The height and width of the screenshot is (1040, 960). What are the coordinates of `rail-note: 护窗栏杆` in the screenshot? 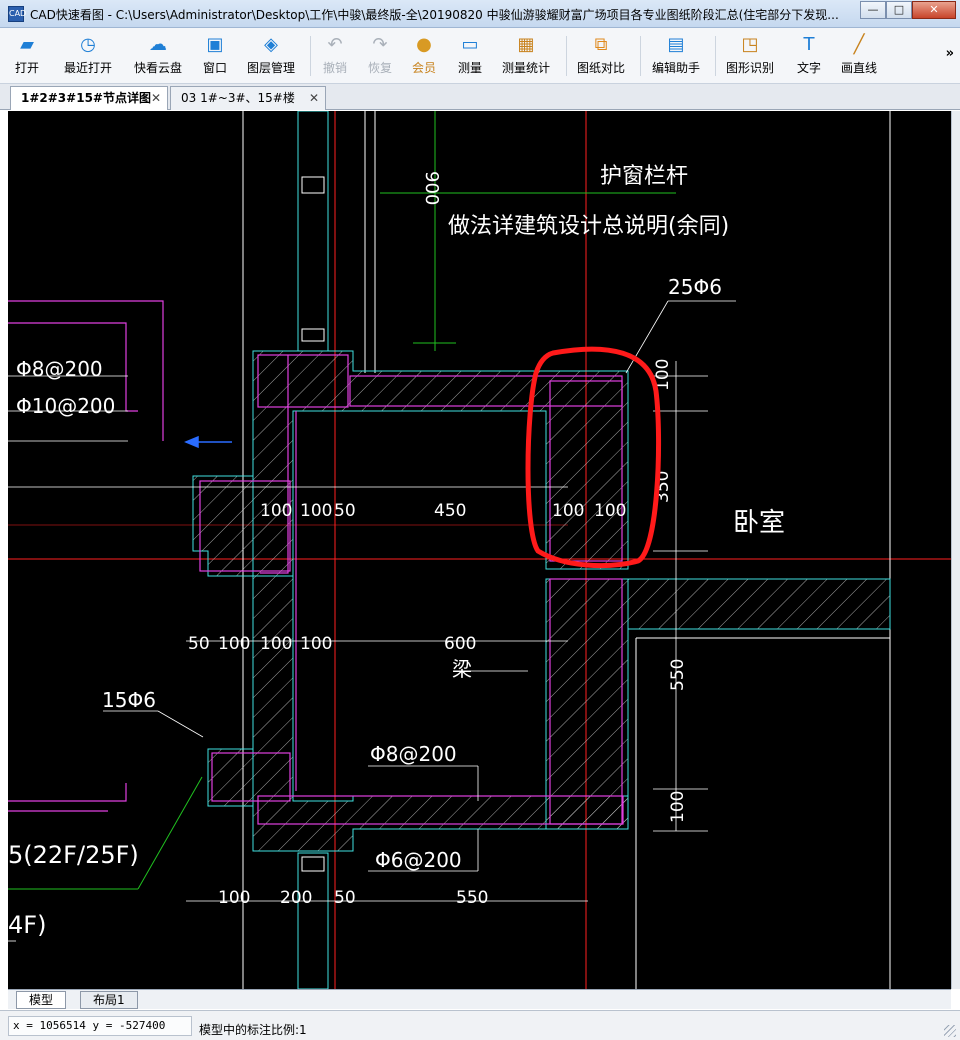 It's located at (644, 176).